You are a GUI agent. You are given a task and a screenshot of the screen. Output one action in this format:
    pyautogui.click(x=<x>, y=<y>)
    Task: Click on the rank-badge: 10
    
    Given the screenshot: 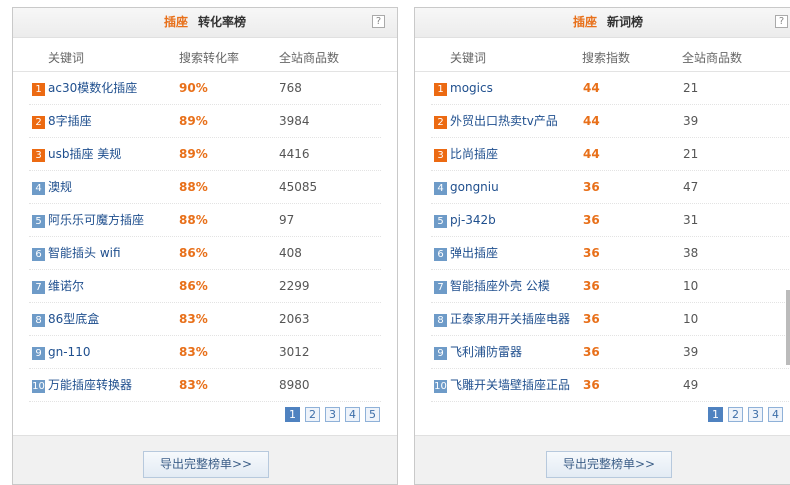 What is the action you would take?
    pyautogui.click(x=38, y=386)
    